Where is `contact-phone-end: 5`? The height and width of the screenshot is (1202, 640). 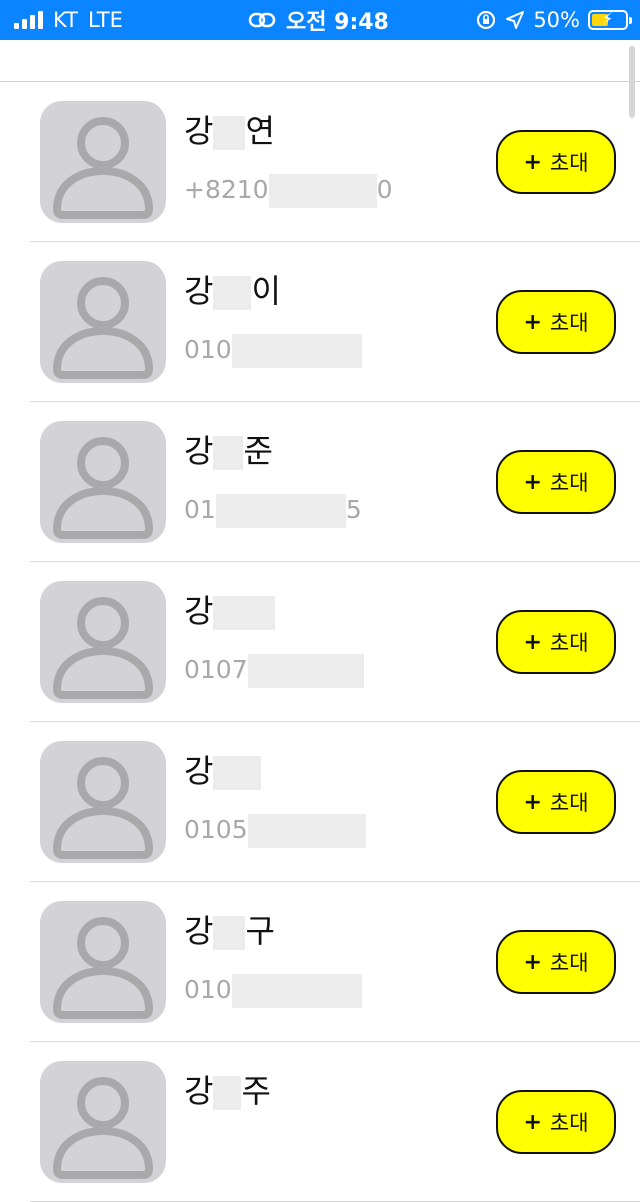
contact-phone-end: 5 is located at coordinates (353, 509).